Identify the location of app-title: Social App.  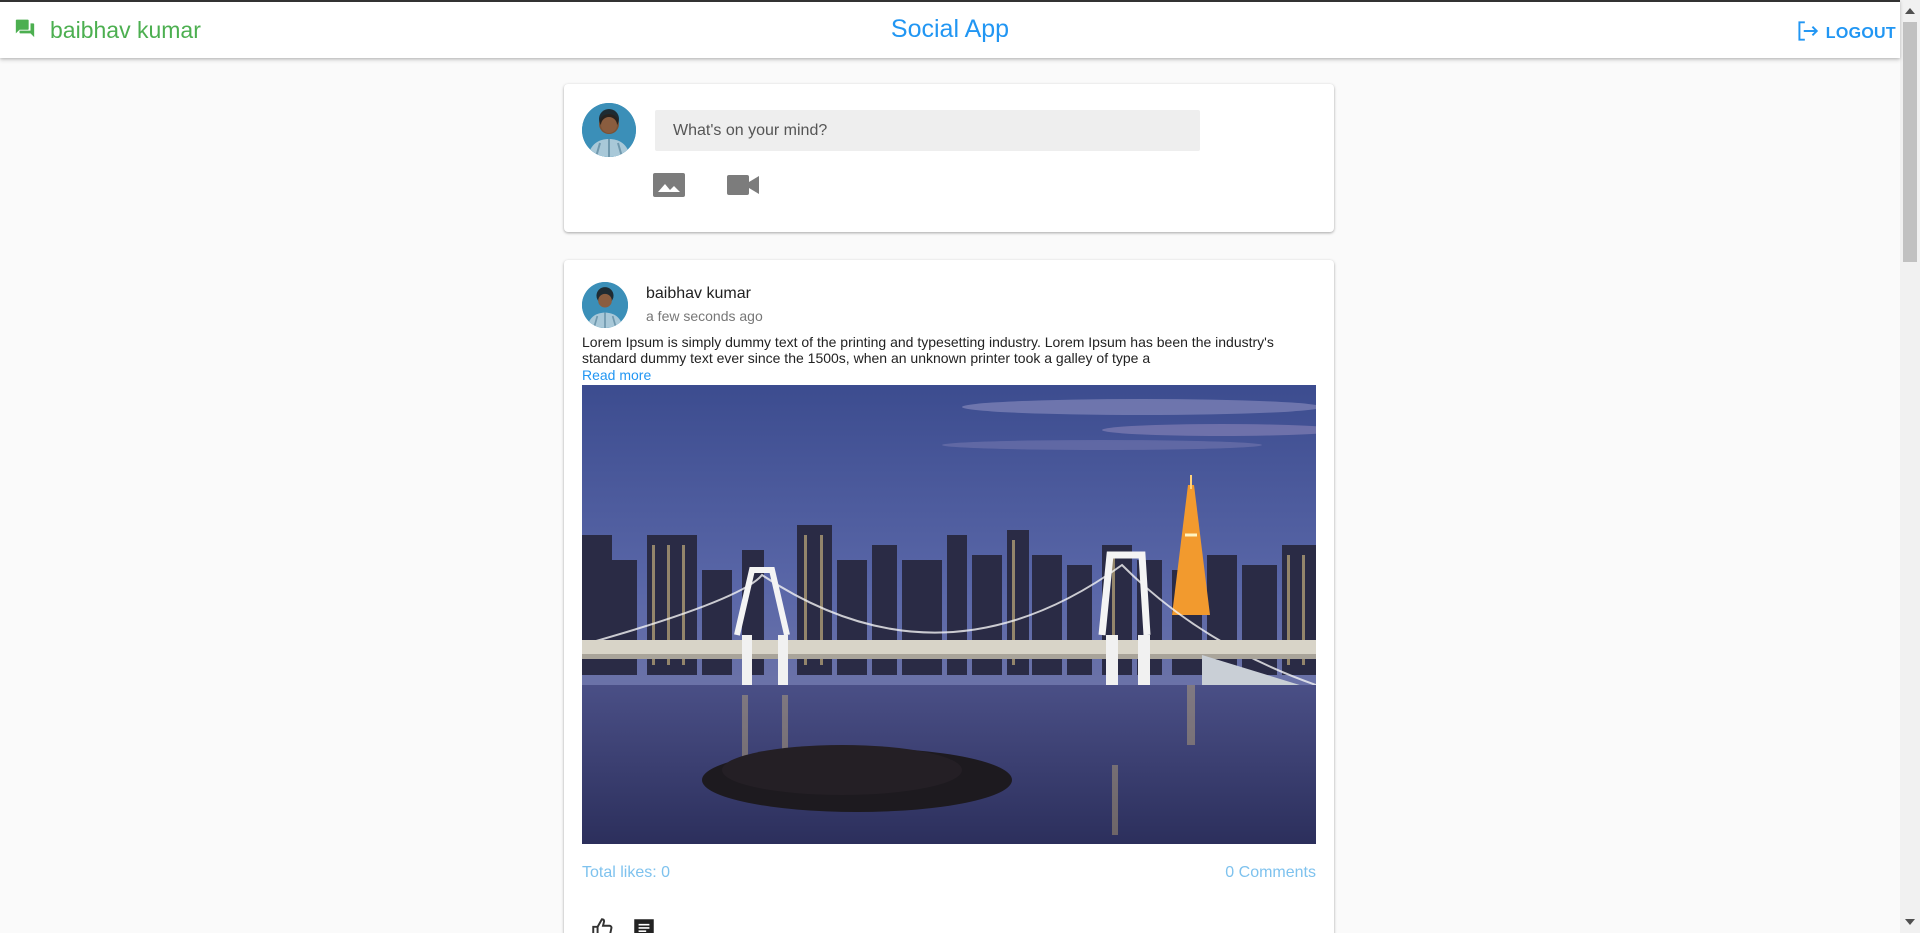
(950, 29).